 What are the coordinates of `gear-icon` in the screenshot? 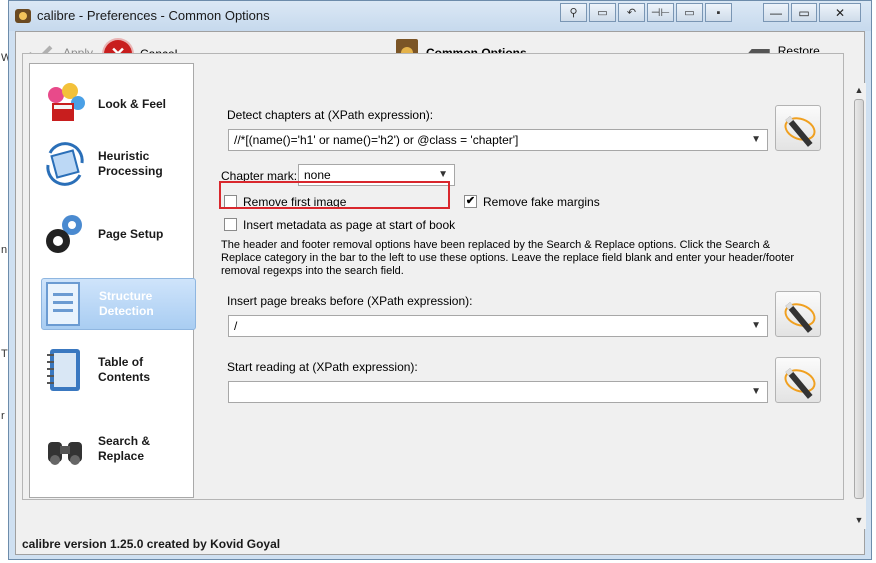 It's located at (65, 234).